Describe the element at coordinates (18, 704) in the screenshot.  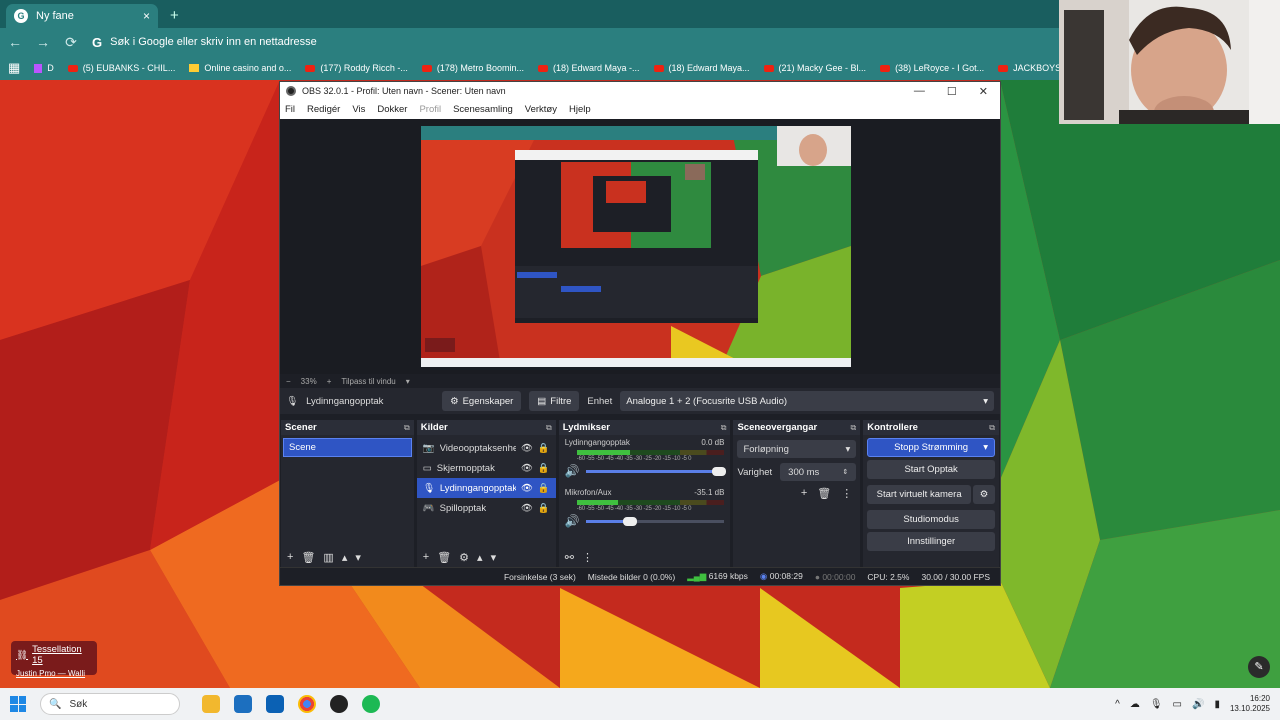
I see `windows-start-icon` at that location.